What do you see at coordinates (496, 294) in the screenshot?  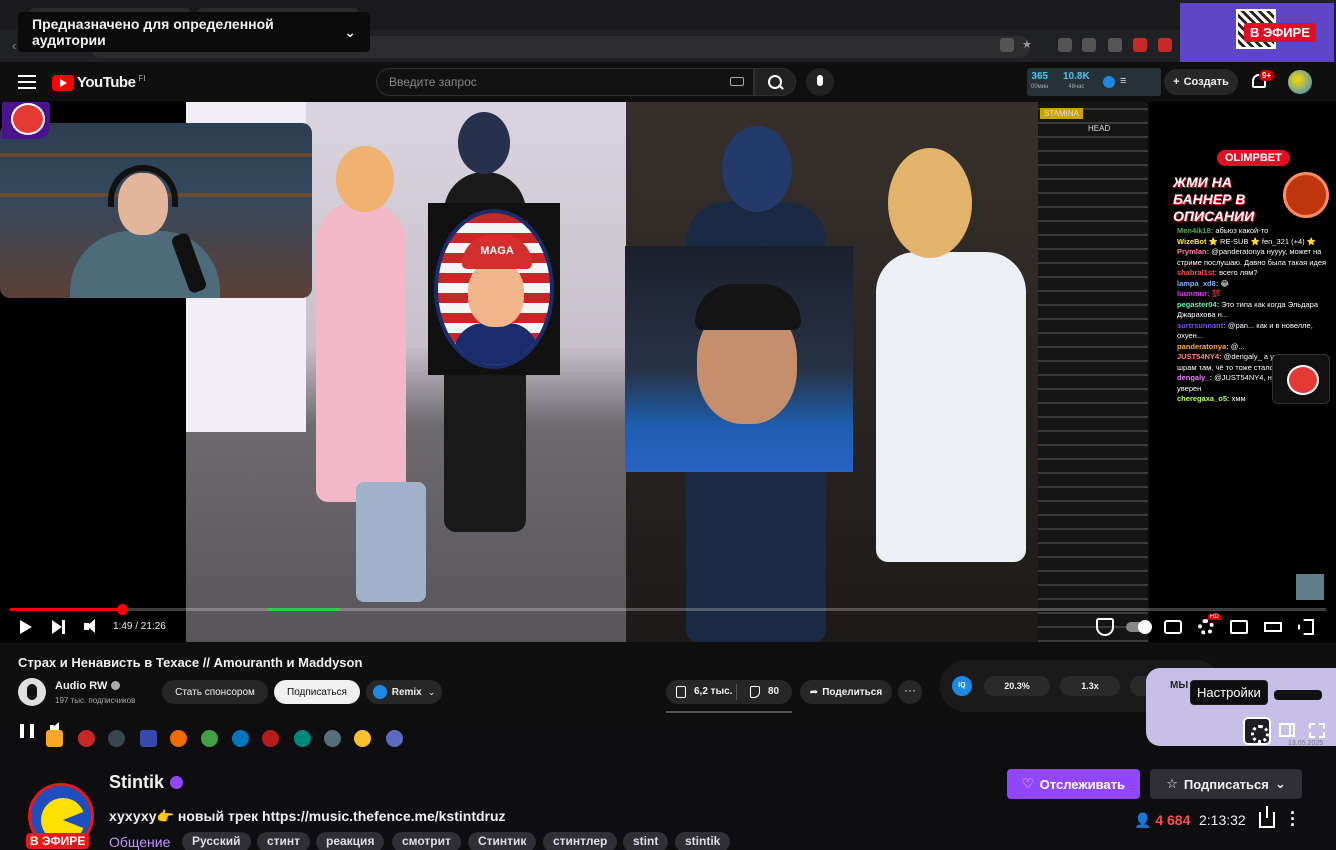 I see `face` at bounding box center [496, 294].